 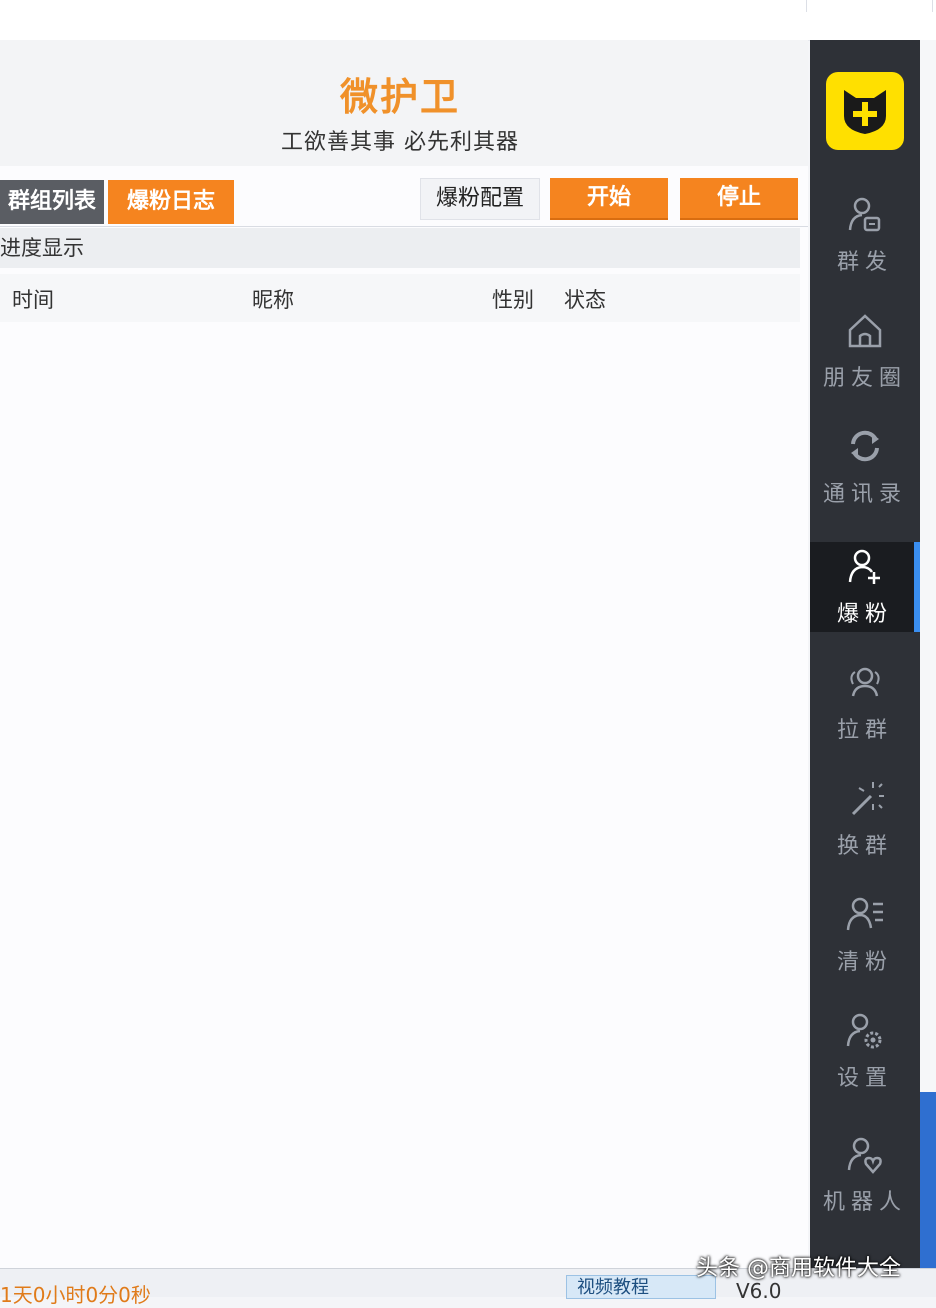 I want to click on app-title: 微护卫, so click(x=399, y=97).